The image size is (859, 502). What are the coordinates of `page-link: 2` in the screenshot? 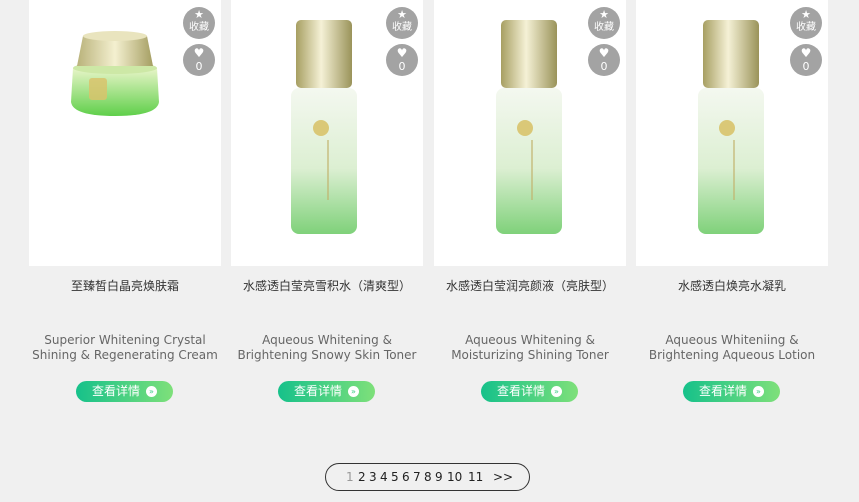 It's located at (362, 477).